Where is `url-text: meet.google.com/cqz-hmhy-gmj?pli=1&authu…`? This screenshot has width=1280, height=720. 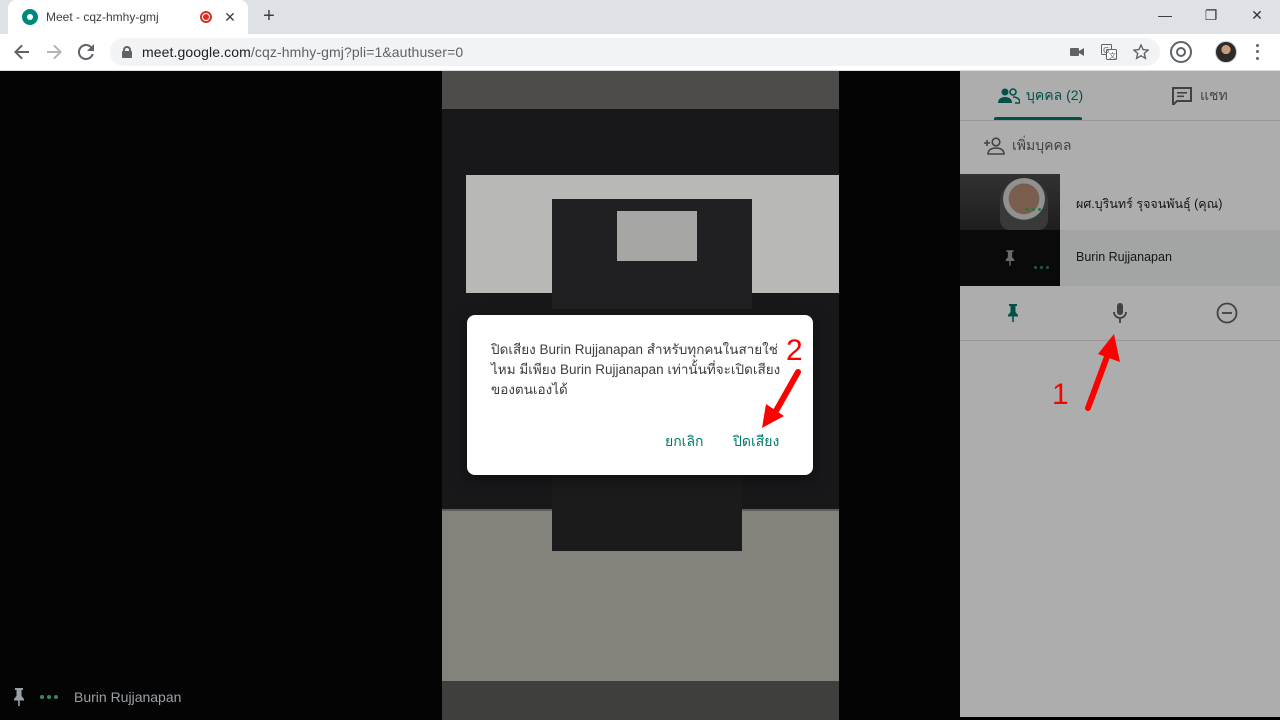 url-text: meet.google.com/cqz-hmhy-gmj?pli=1&authu… is located at coordinates (303, 52).